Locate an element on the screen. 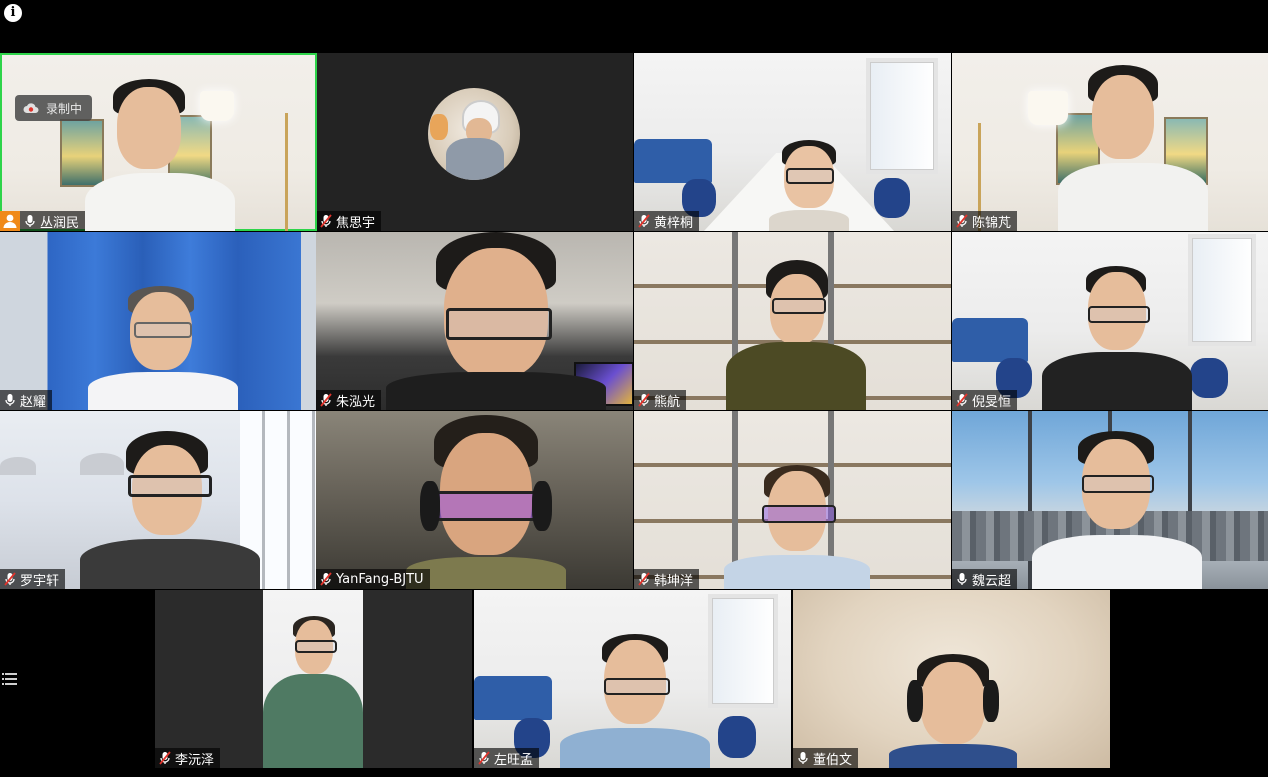 The width and height of the screenshot is (1268, 777). participant-name: 焦思宇 is located at coordinates (356, 223).